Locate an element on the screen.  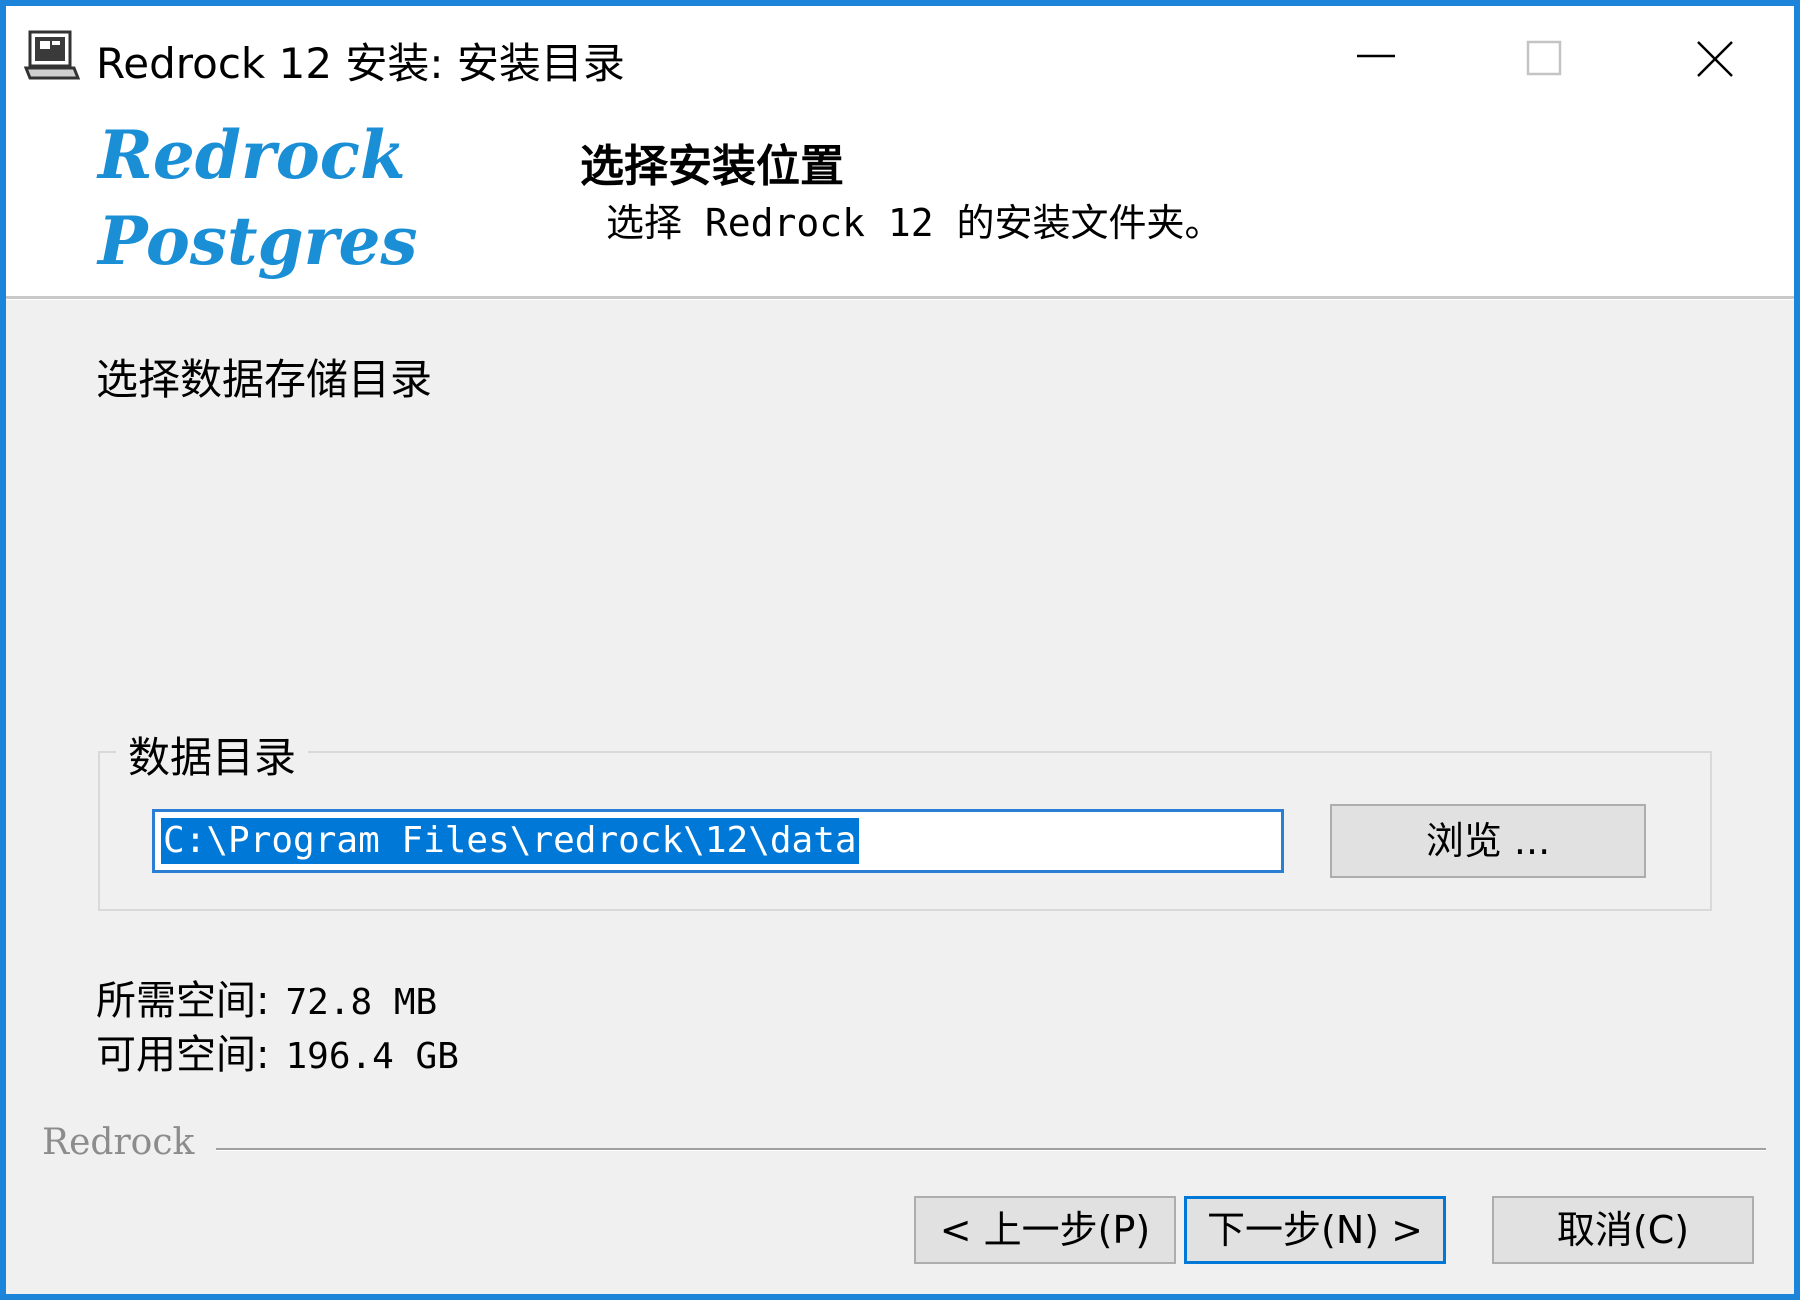
maximize-button is located at coordinates (1546, 55).